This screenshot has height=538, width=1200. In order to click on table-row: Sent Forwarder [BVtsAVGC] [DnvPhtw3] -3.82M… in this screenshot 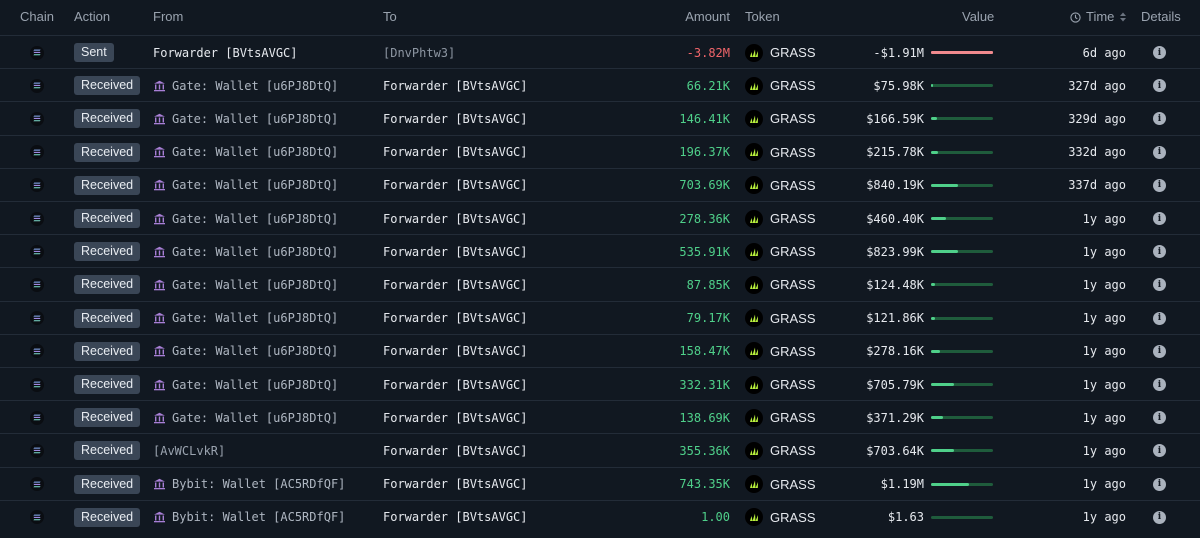, I will do `click(600, 52)`.